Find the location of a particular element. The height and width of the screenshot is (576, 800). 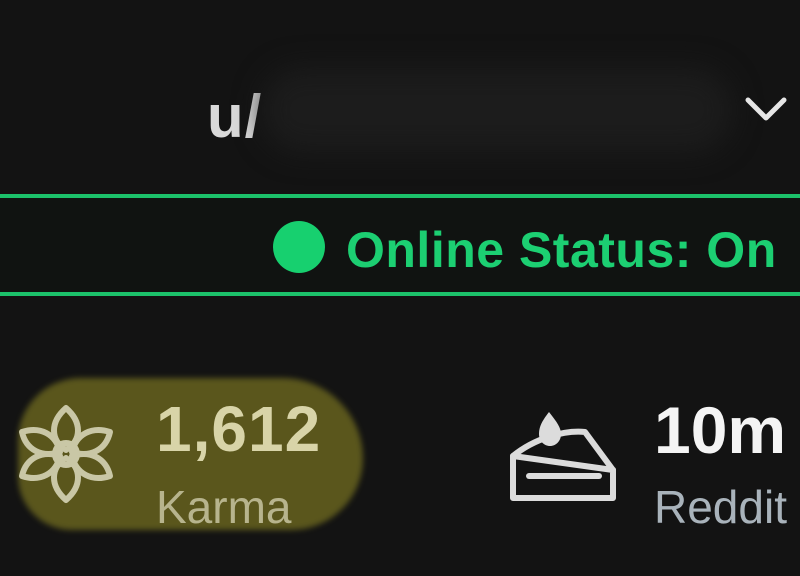

cake-icon is located at coordinates (563, 456).